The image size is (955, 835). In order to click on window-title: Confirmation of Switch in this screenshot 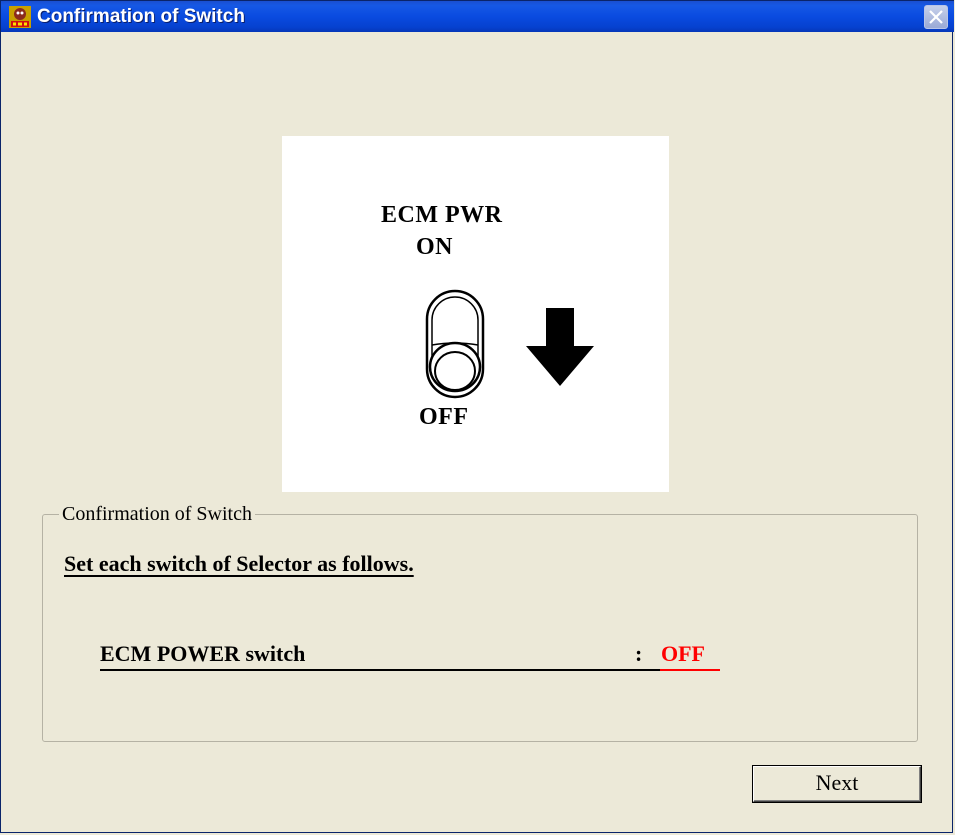, I will do `click(141, 16)`.